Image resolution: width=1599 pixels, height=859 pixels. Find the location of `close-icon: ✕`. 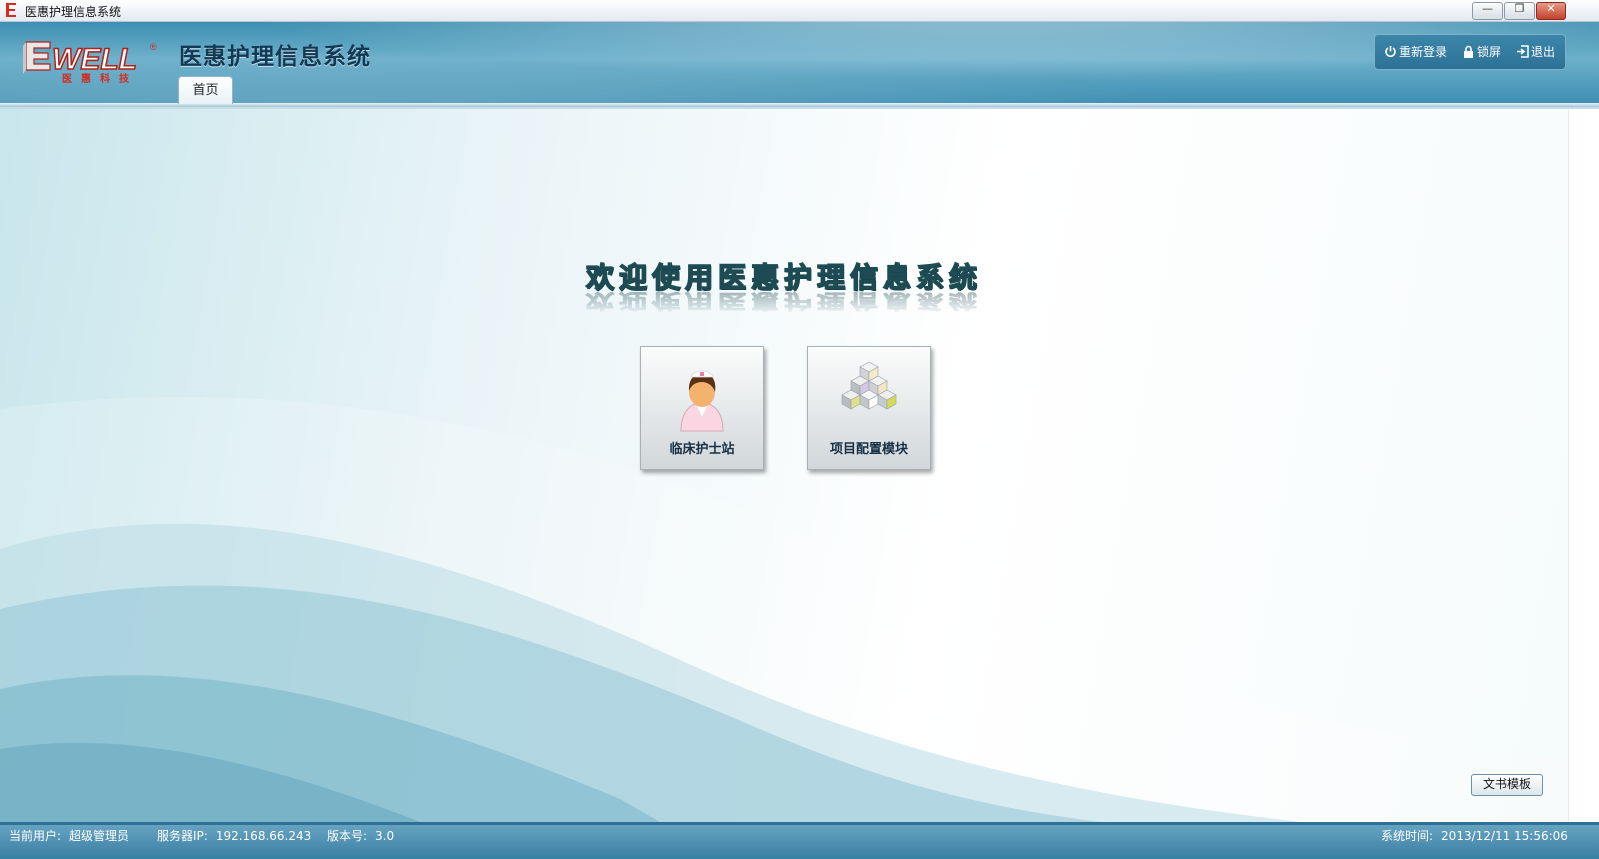

close-icon: ✕ is located at coordinates (1551, 8).